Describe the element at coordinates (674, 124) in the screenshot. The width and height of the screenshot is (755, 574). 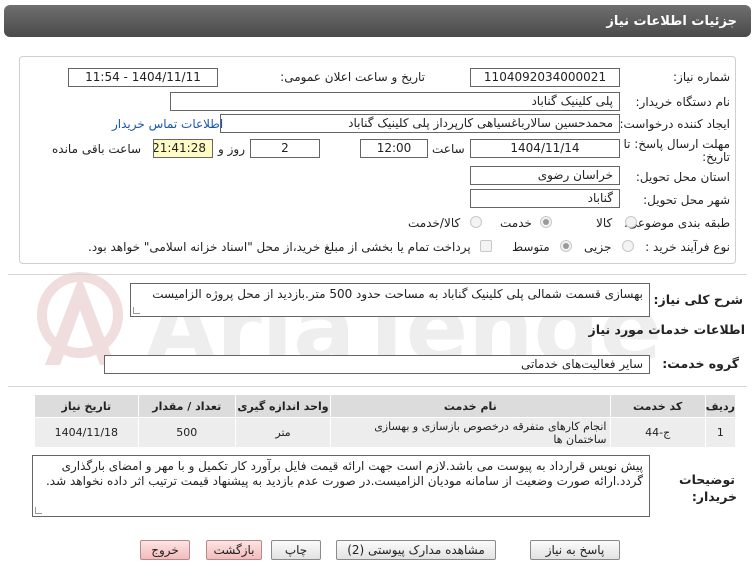
I see `creator-label: ایجاد کننده درخواست:` at that location.